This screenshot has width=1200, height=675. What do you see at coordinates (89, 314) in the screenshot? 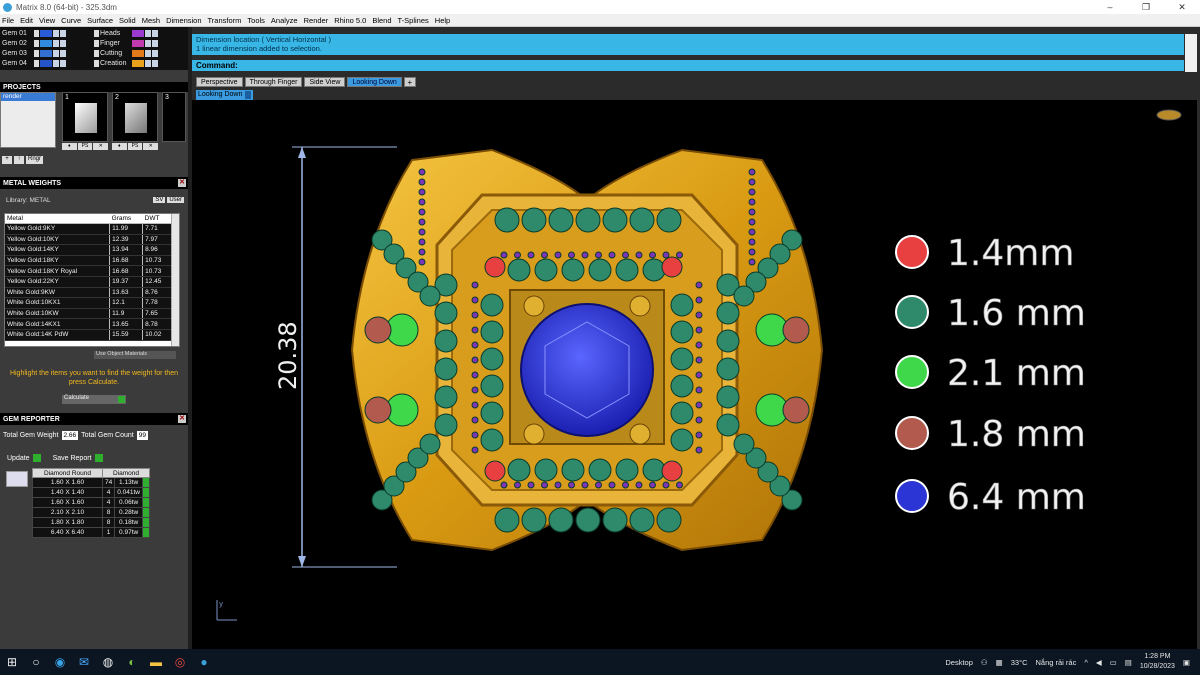
I see `table-row: White Gold:10KW 11.9 7.65` at bounding box center [89, 314].